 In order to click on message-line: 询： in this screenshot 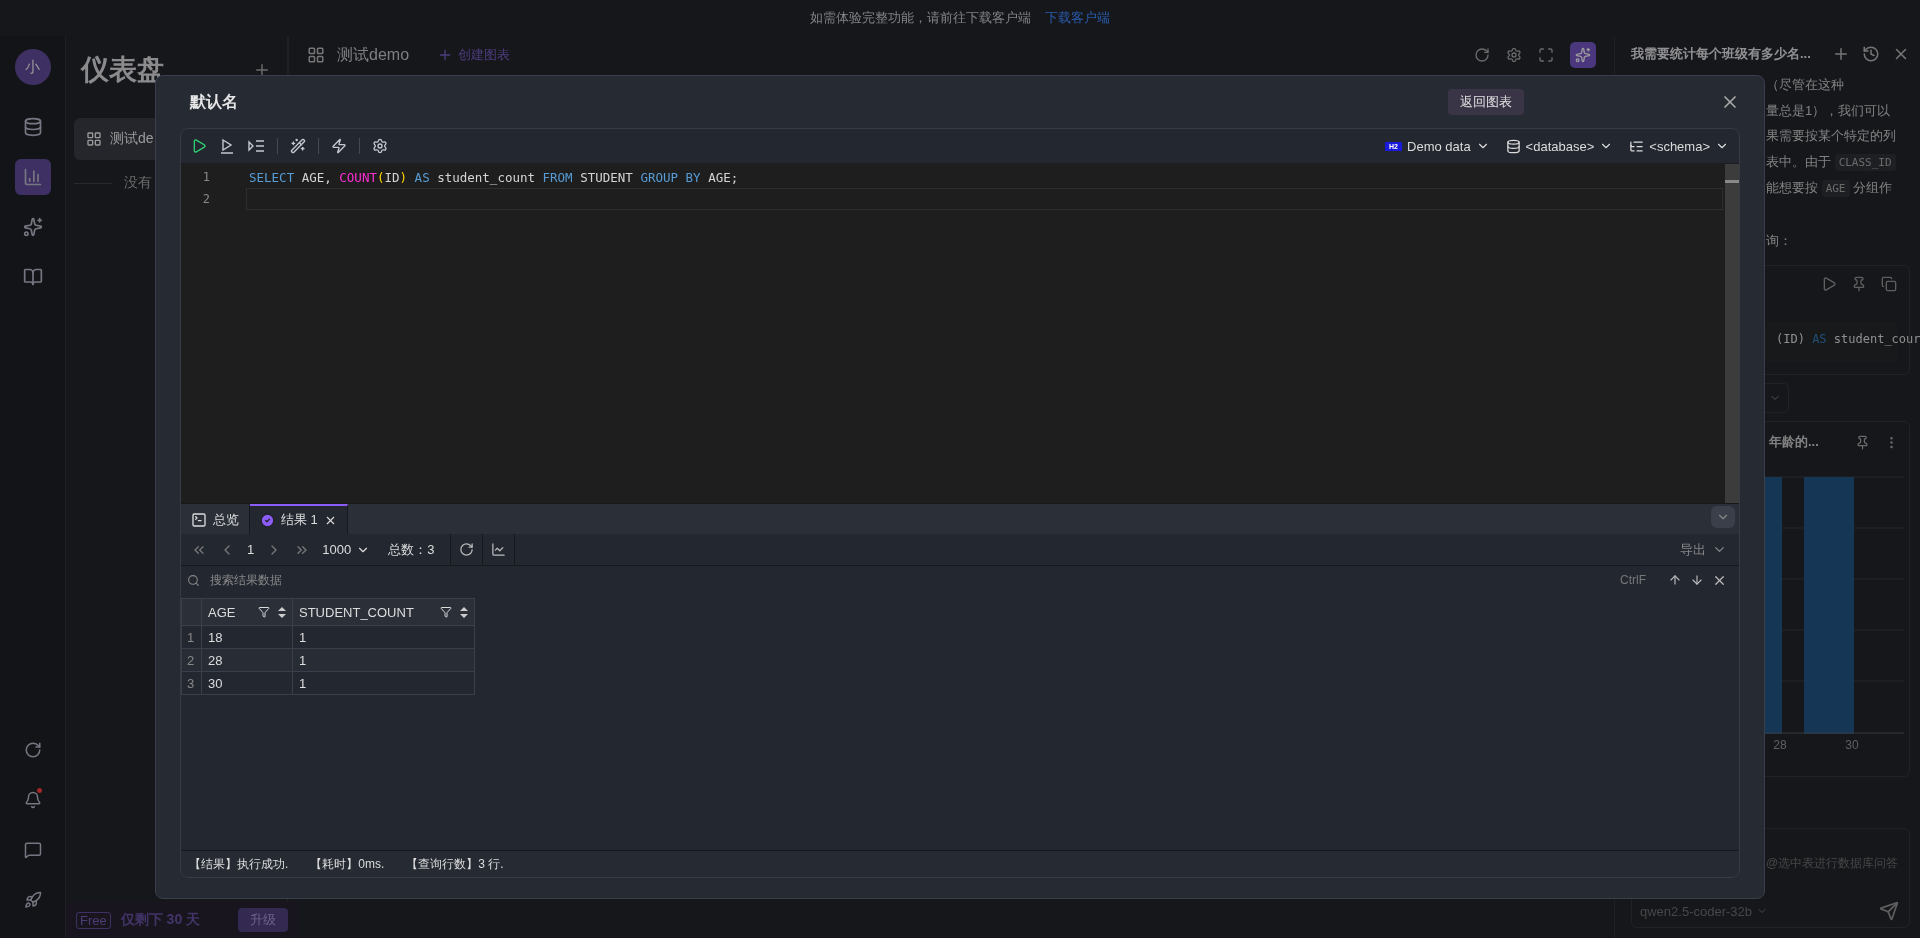, I will do `click(1779, 240)`.